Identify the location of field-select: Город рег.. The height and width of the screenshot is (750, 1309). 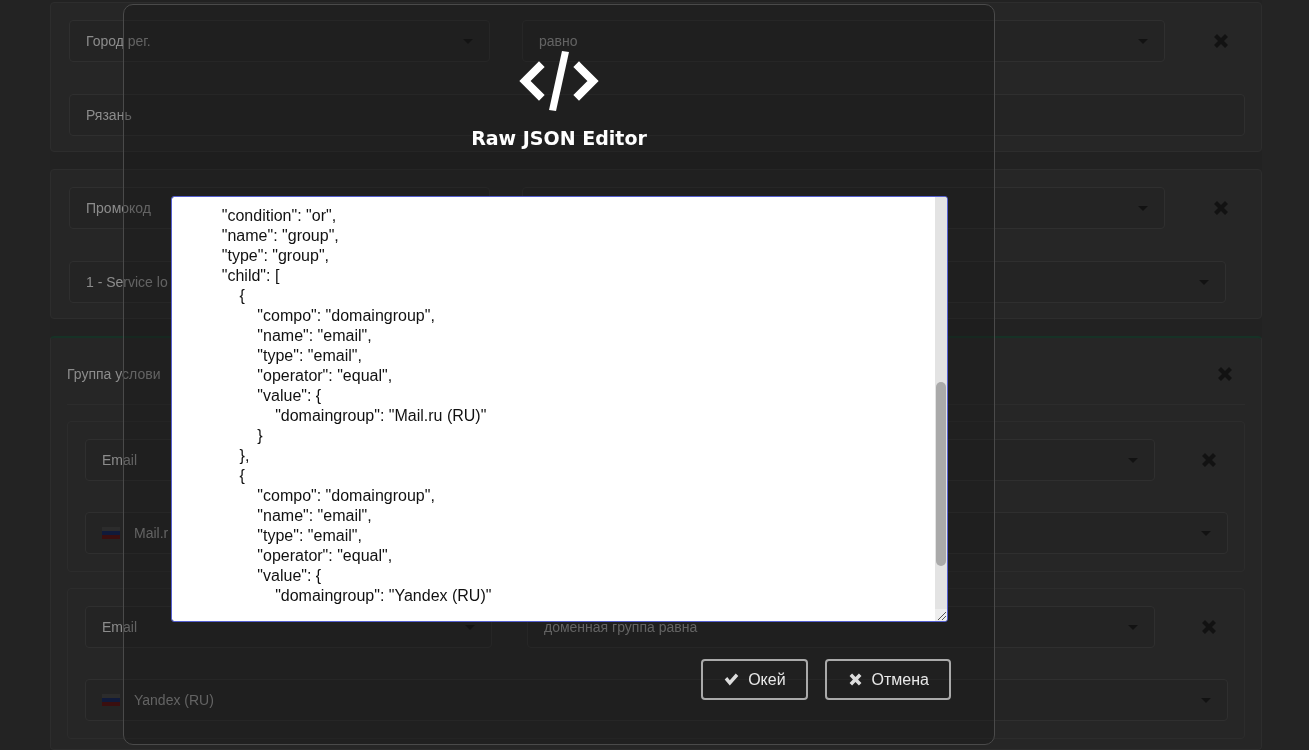
(279, 41).